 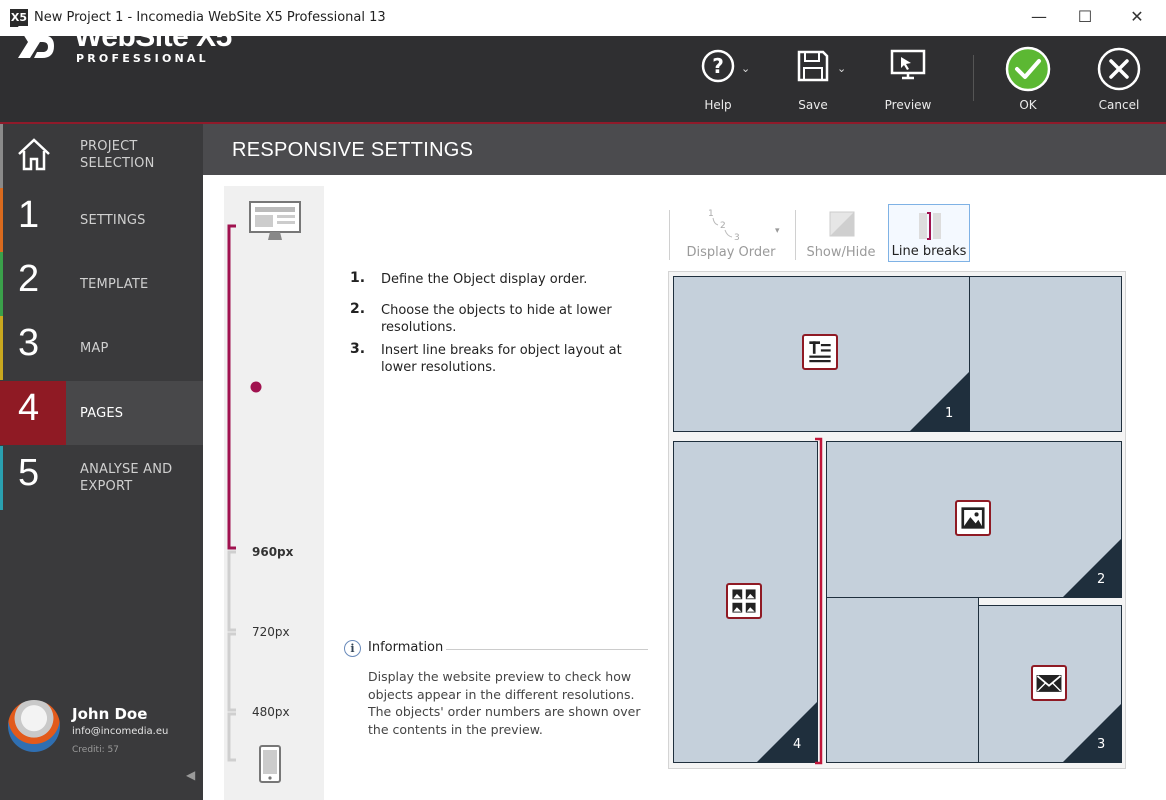 What do you see at coordinates (484, 279) in the screenshot?
I see `step-text: Define the Object display order.` at bounding box center [484, 279].